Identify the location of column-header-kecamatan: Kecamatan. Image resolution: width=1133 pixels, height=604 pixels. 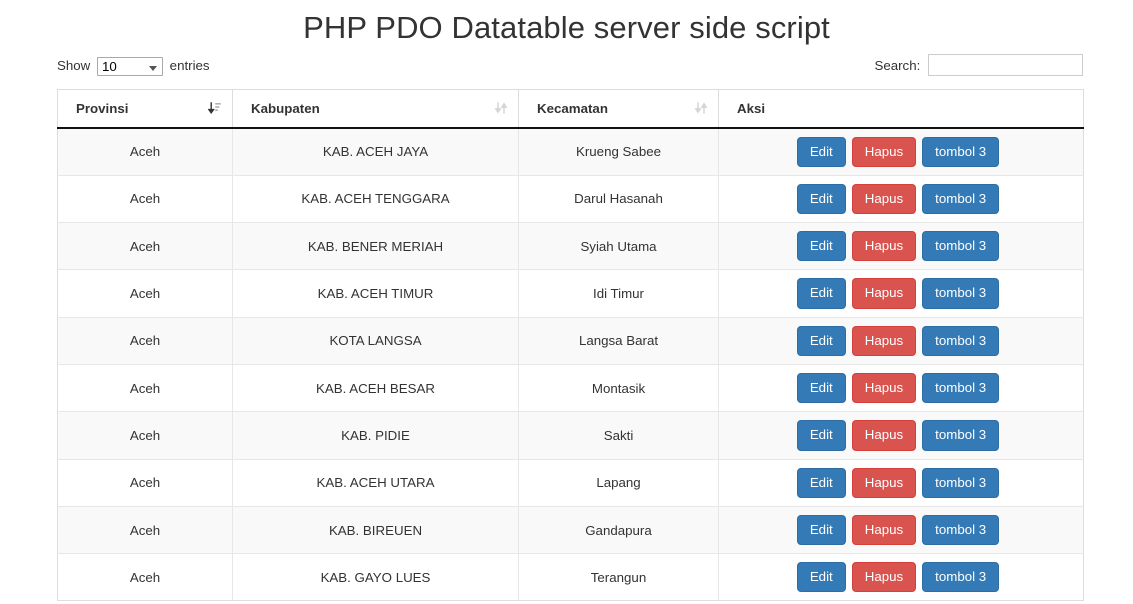
(618, 109).